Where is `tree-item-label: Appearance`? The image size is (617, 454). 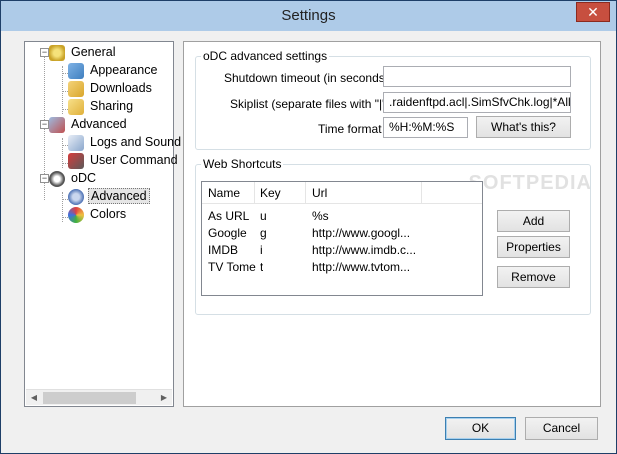
tree-item-label: Appearance is located at coordinates (124, 70).